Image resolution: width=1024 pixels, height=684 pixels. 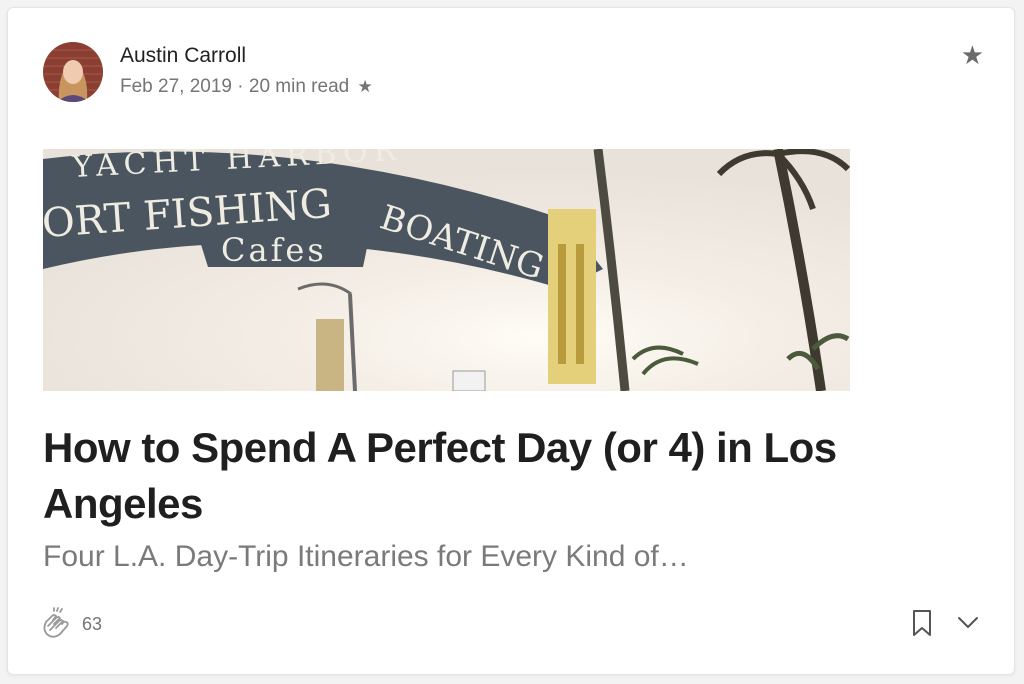 I want to click on author-name: Austin Carroll, so click(x=183, y=56).